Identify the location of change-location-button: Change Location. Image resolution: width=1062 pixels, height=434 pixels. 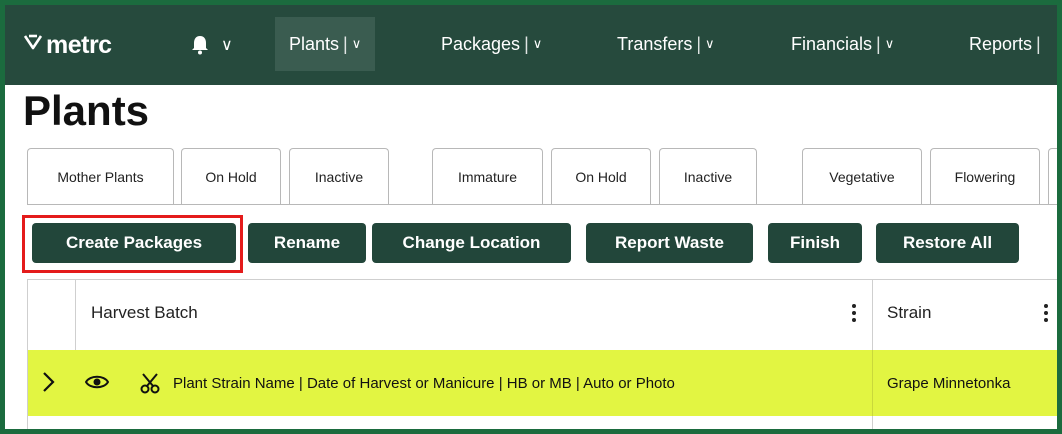
(471, 243).